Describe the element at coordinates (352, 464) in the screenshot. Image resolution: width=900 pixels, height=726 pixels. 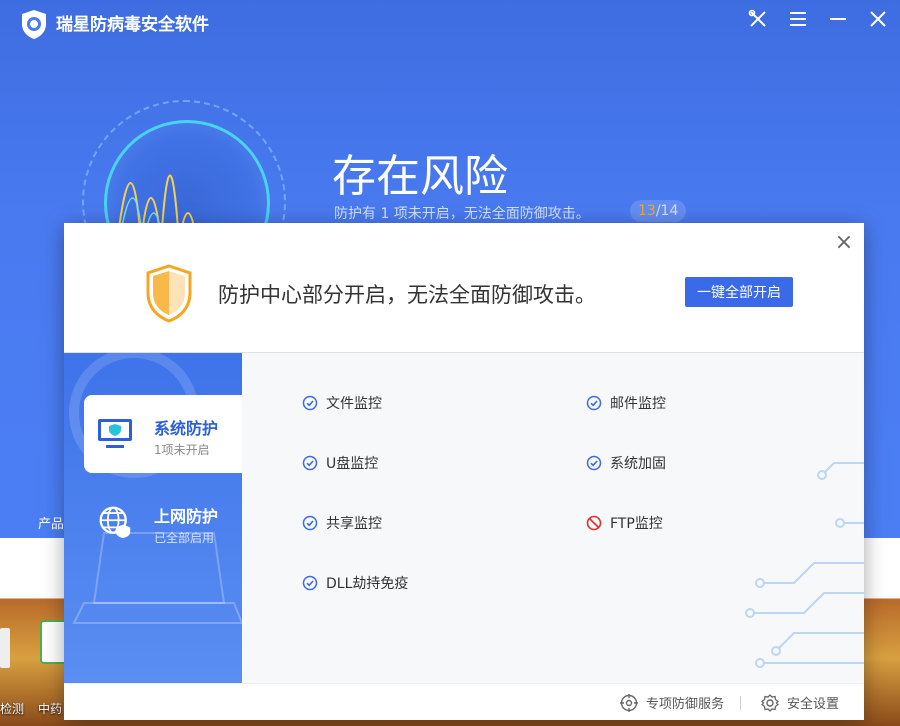
I see `item-label: U盘监控` at that location.